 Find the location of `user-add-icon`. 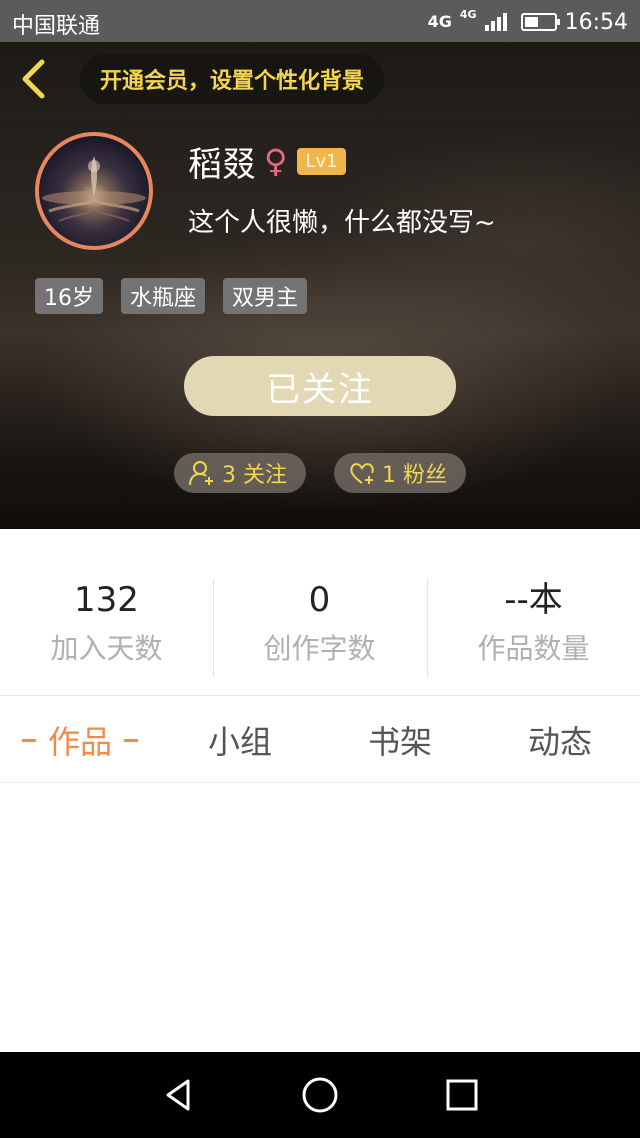

user-add-icon is located at coordinates (201, 473).